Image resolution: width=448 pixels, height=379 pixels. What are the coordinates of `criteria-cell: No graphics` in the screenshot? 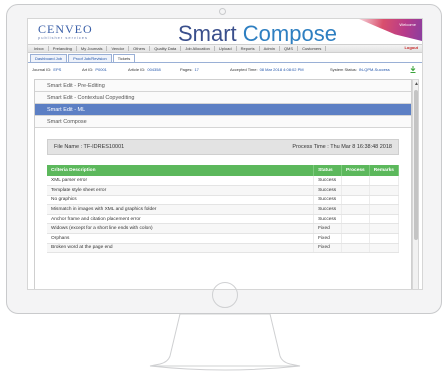 It's located at (181, 200).